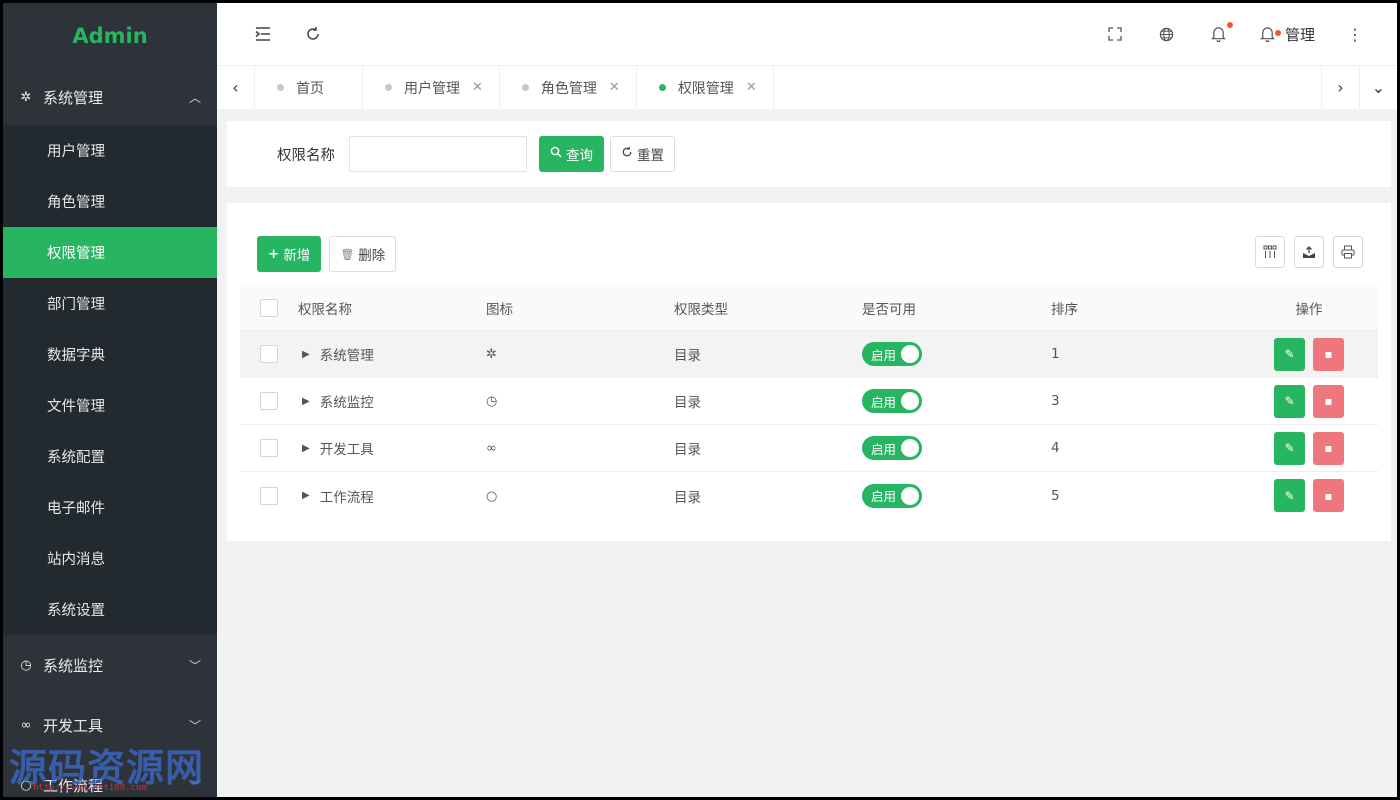 The width and height of the screenshot is (1400, 800). What do you see at coordinates (556, 154) in the screenshot?
I see `search-icon` at bounding box center [556, 154].